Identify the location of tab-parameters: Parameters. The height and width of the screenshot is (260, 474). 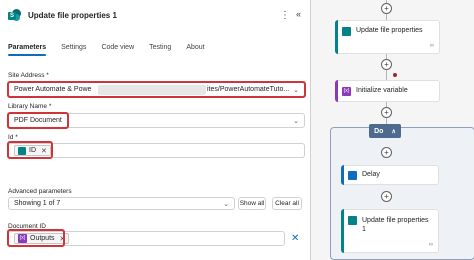
(27, 50).